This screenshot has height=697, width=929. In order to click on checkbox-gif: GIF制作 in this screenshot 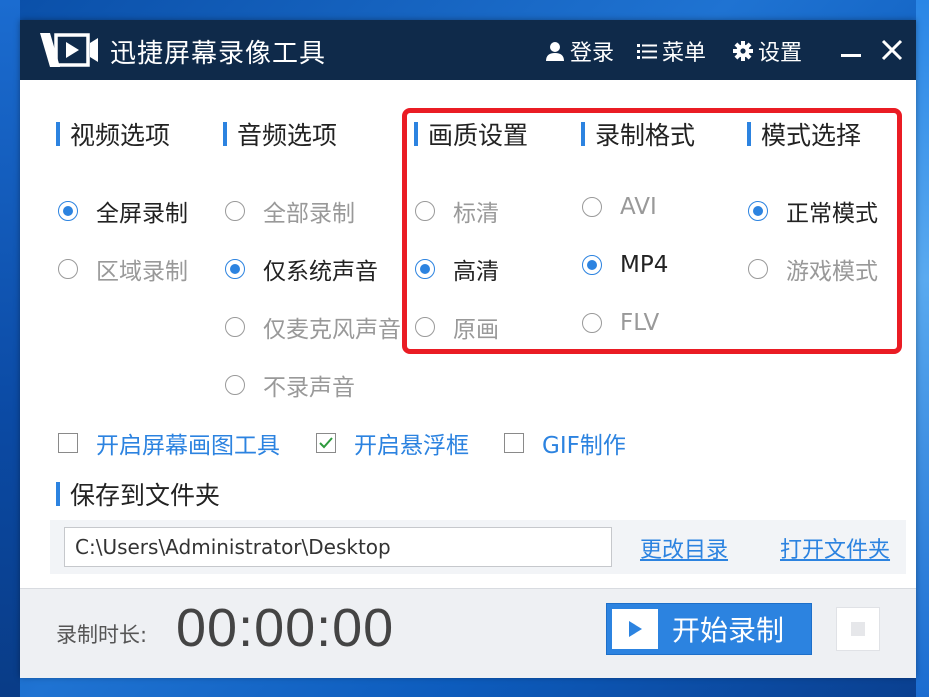, I will do `click(565, 443)`.